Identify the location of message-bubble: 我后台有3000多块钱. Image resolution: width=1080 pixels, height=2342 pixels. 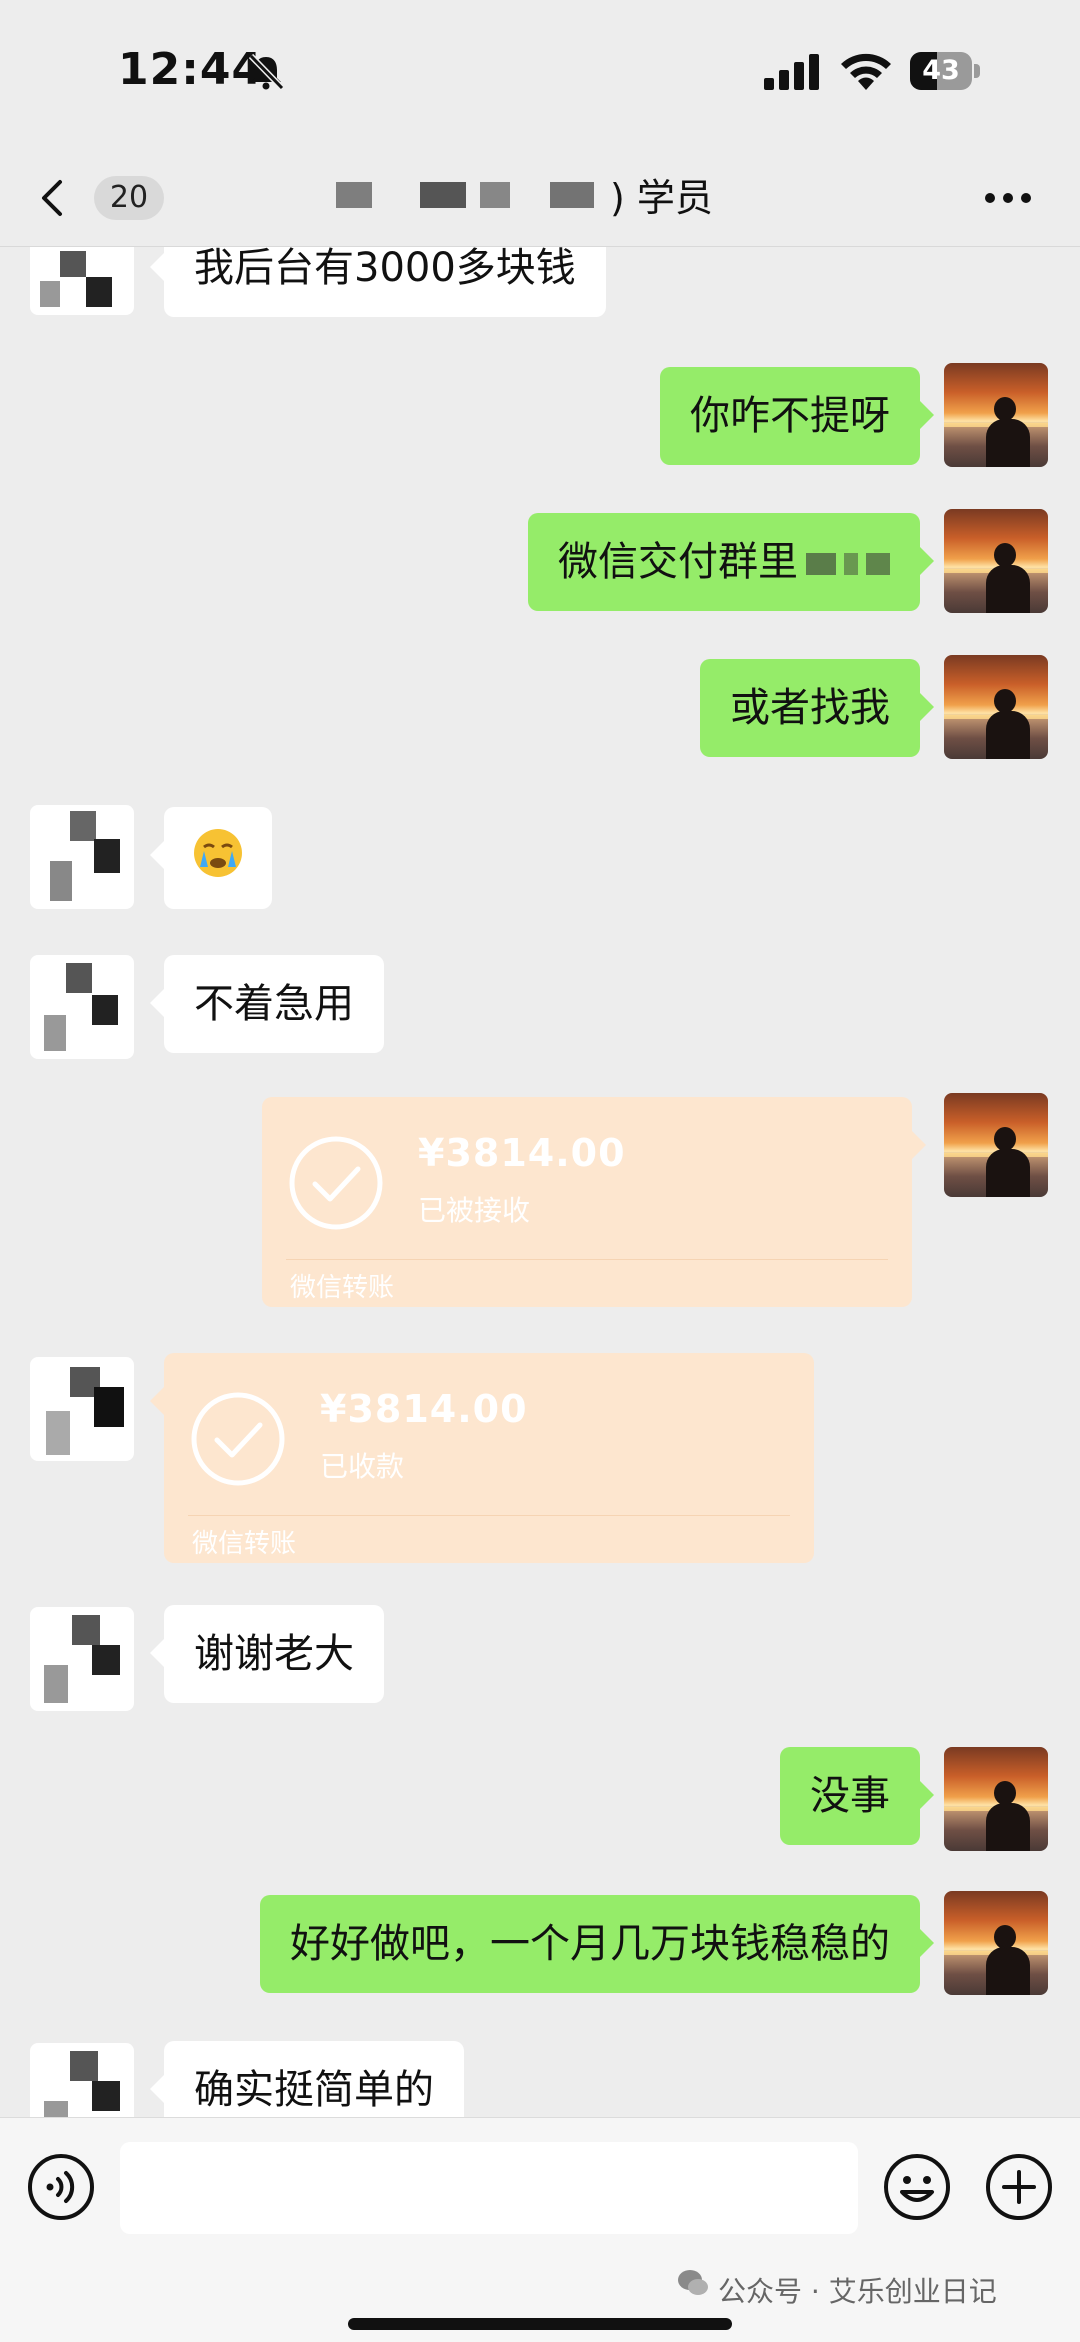
(378, 282).